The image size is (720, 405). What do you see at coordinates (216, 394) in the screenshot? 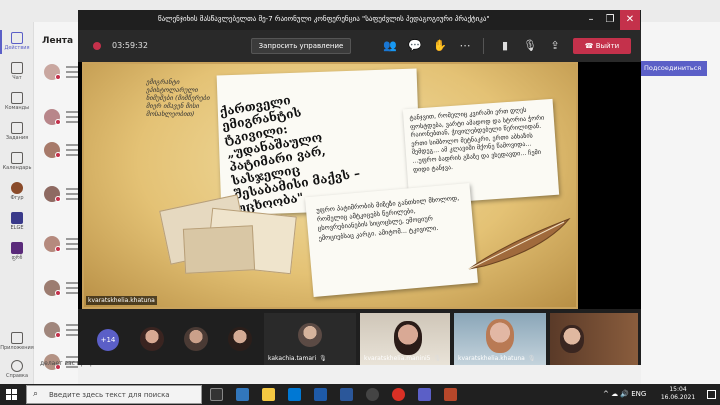
I see `task-view-icon` at bounding box center [216, 394].